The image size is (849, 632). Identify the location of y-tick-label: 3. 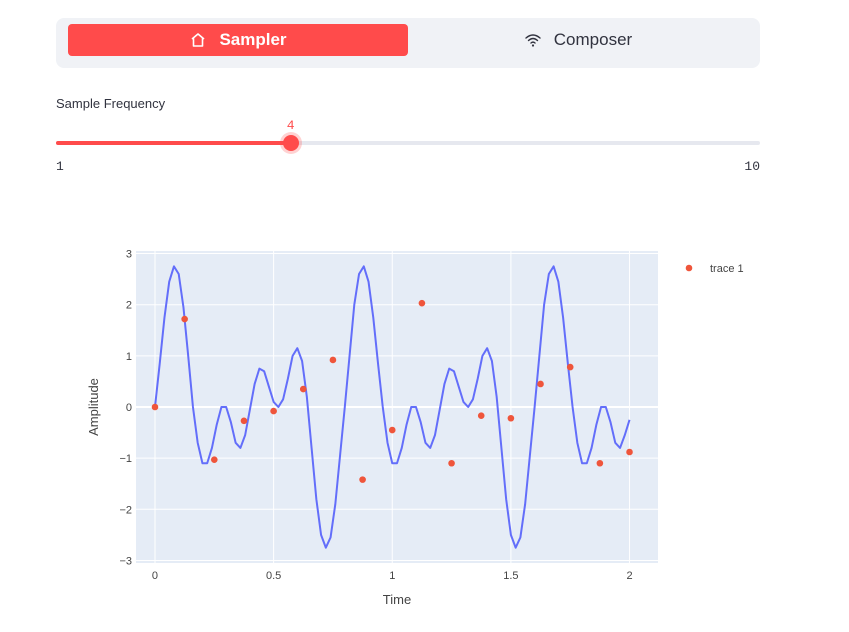
(129, 255).